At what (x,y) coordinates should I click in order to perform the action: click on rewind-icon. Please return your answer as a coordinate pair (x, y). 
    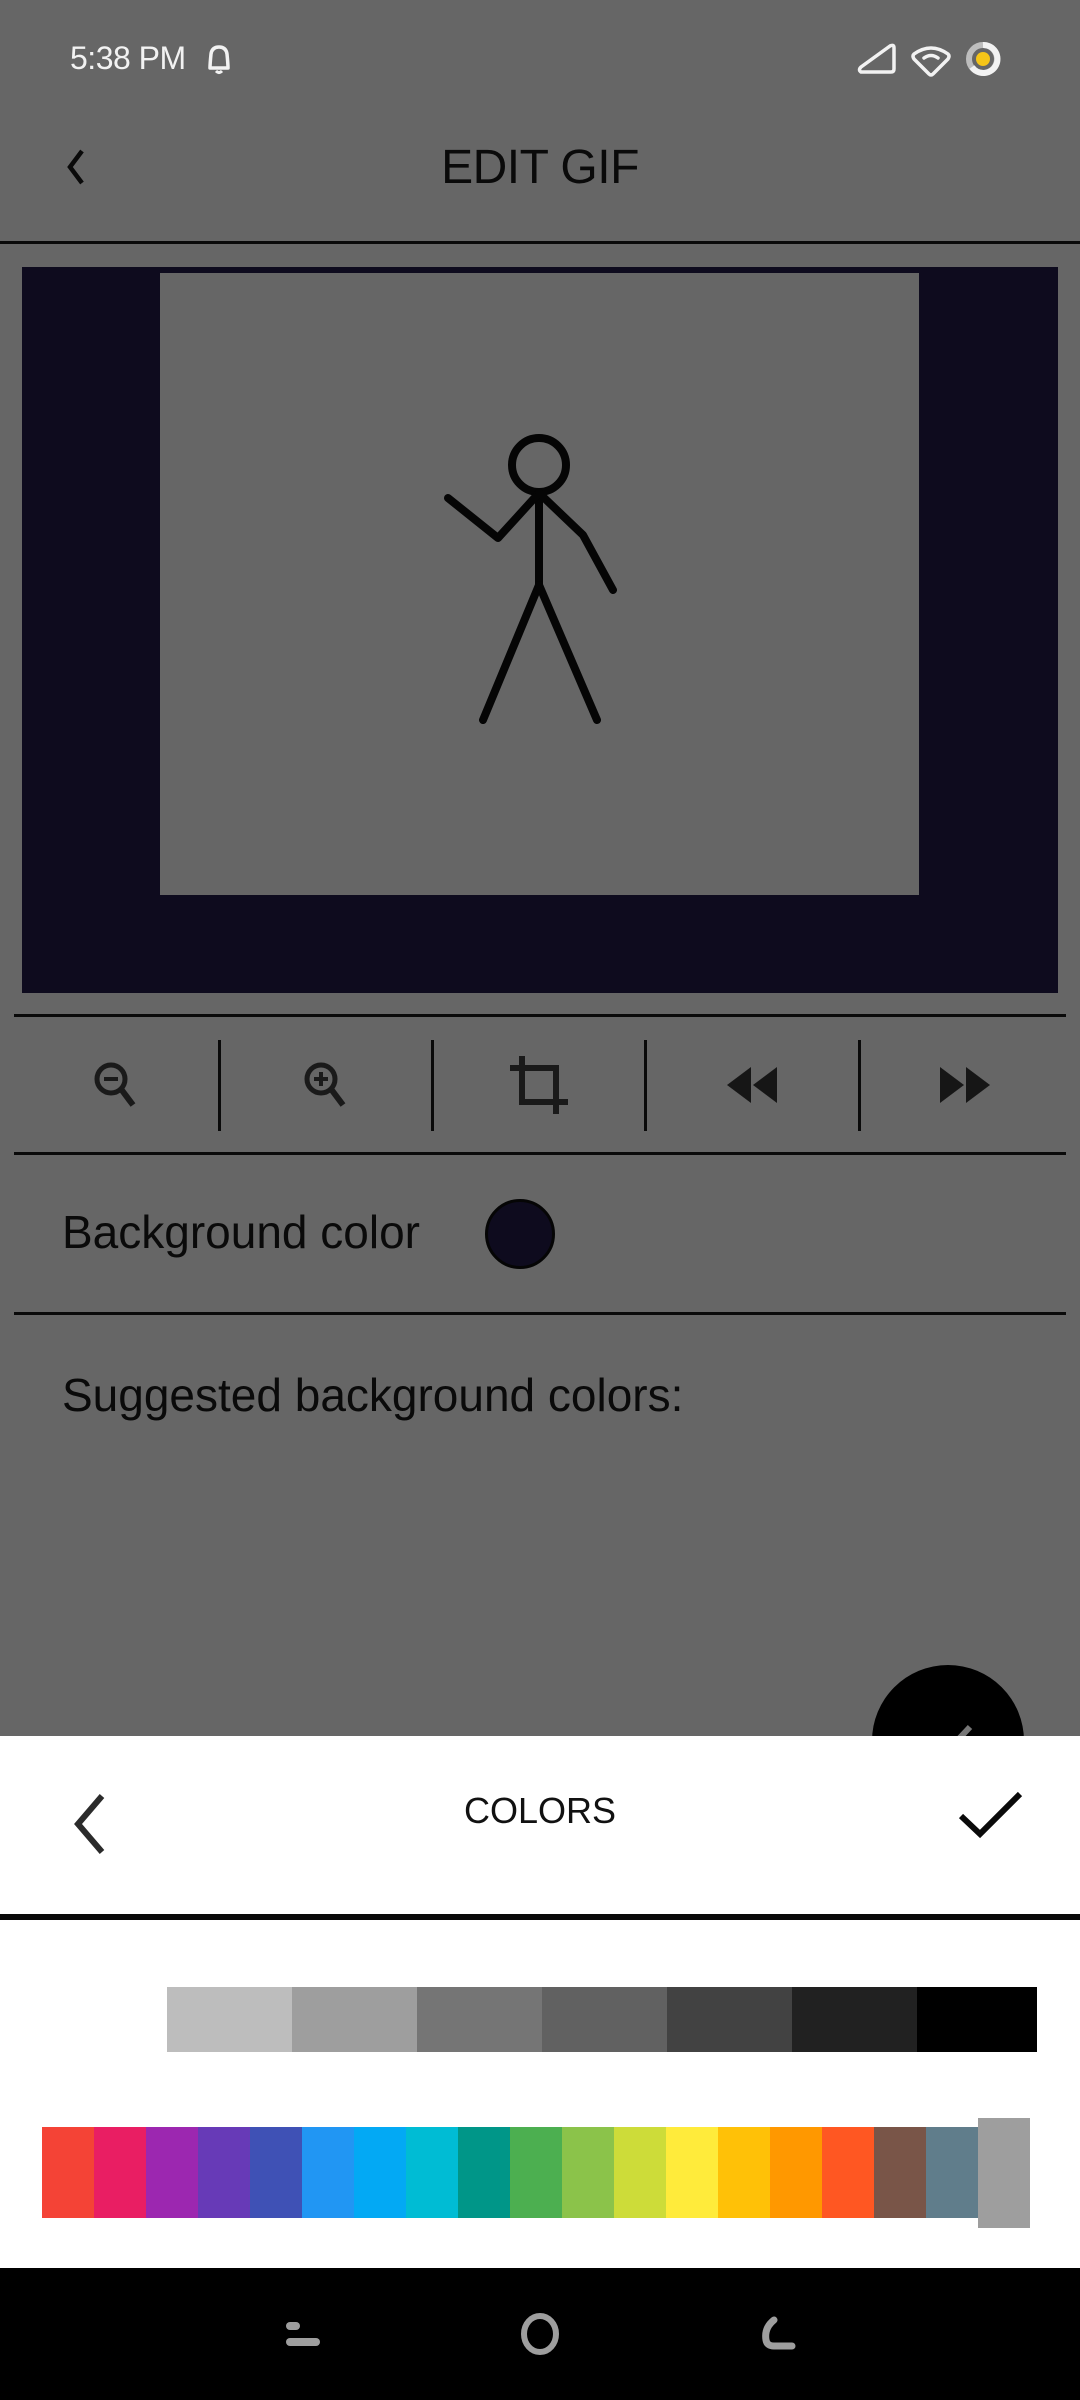
    Looking at the image, I should click on (751, 1085).